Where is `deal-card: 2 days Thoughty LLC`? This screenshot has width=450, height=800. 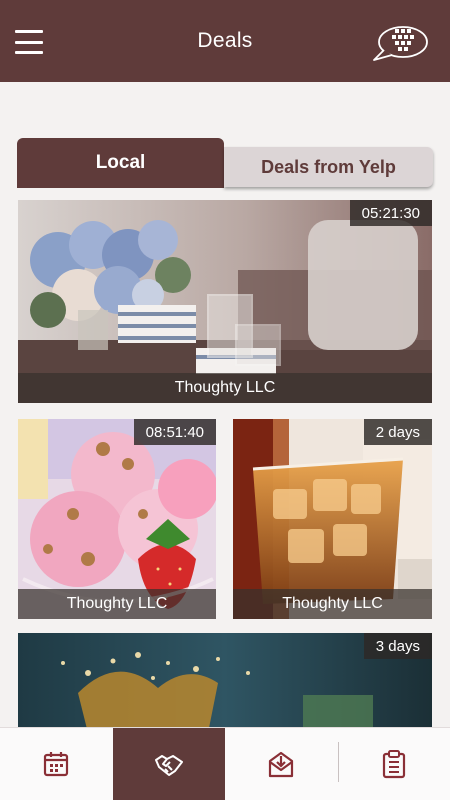
deal-card: 2 days Thoughty LLC is located at coordinates (332, 519).